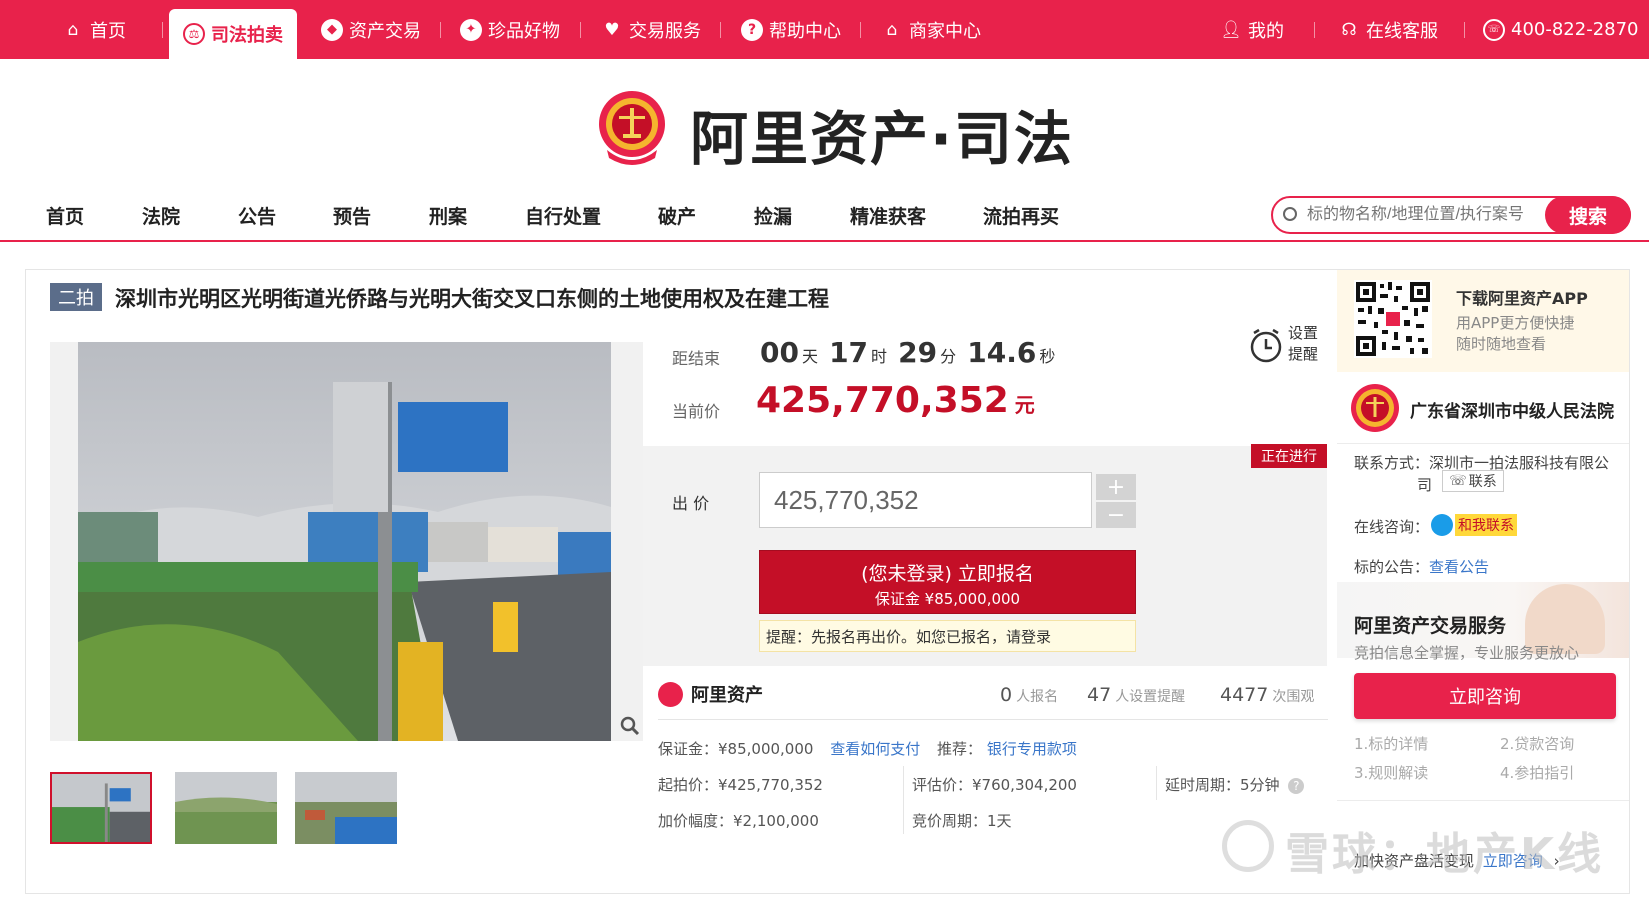  What do you see at coordinates (1235, 784) in the screenshot?
I see `delay-period: 延时周期：5分钟 ?` at bounding box center [1235, 784].